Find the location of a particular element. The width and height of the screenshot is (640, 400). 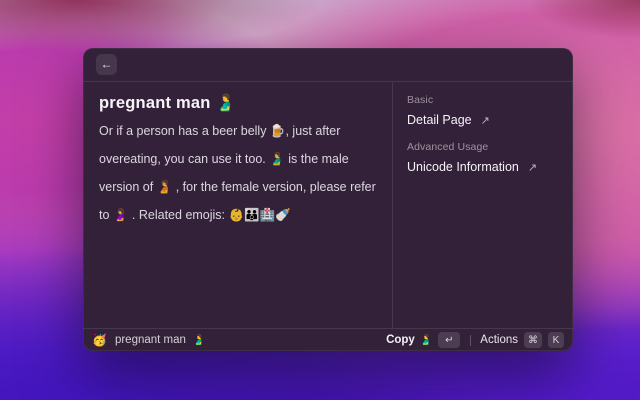

copy-action-label: Copy is located at coordinates (400, 340).